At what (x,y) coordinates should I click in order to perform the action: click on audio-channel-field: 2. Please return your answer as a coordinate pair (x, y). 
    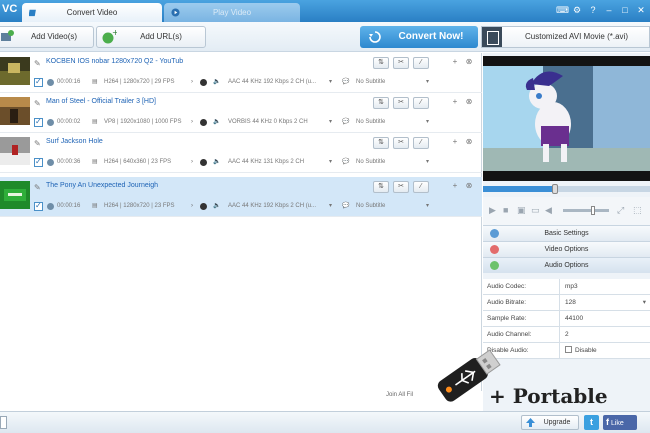
    Looking at the image, I should click on (604, 334).